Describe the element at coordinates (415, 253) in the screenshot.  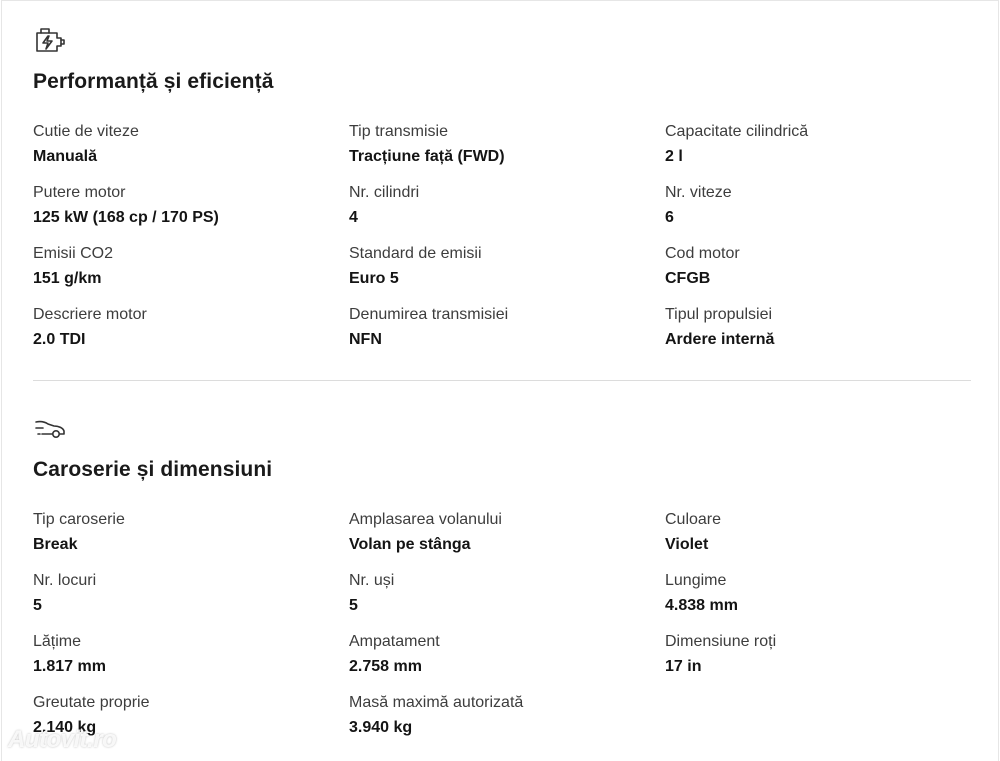
I see `spec-label: Standard de emisii` at that location.